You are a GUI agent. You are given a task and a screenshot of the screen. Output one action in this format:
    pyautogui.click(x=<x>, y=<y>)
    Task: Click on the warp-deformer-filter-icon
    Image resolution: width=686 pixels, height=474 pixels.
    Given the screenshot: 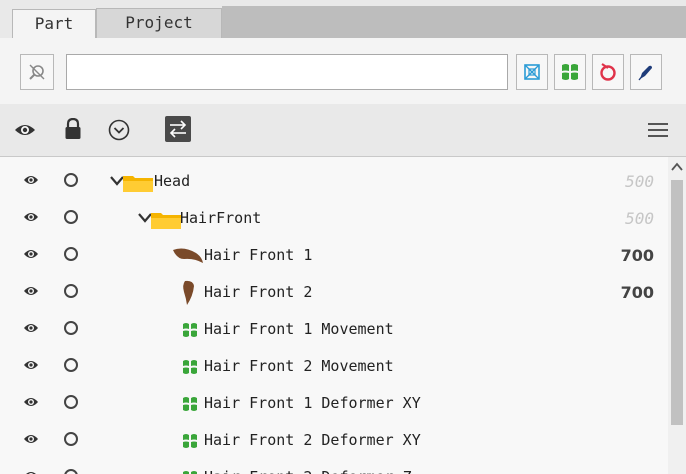 What is the action you would take?
    pyautogui.click(x=570, y=72)
    